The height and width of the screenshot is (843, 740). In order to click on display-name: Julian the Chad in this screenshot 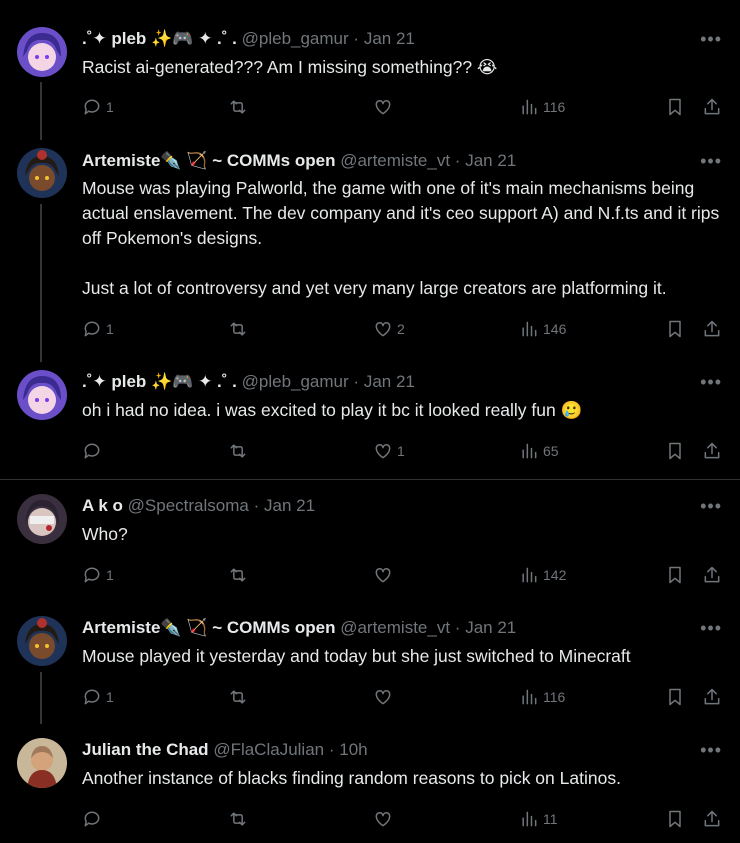, I will do `click(145, 749)`.